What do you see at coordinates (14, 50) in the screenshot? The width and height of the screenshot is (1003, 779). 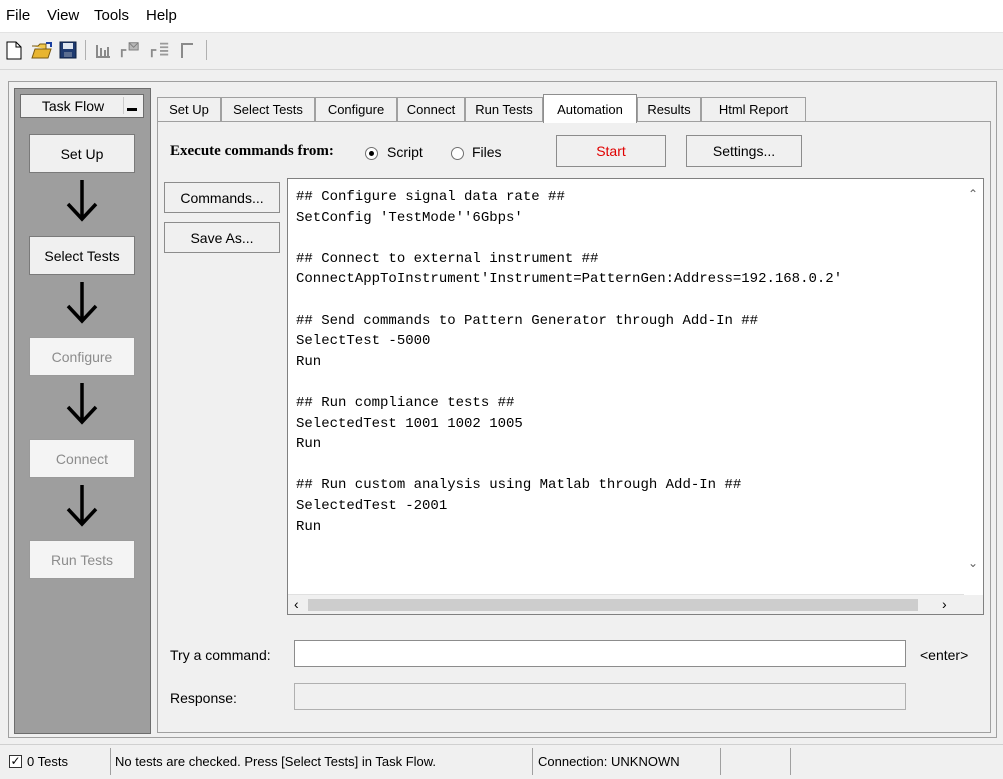 I see `new-file-icon` at bounding box center [14, 50].